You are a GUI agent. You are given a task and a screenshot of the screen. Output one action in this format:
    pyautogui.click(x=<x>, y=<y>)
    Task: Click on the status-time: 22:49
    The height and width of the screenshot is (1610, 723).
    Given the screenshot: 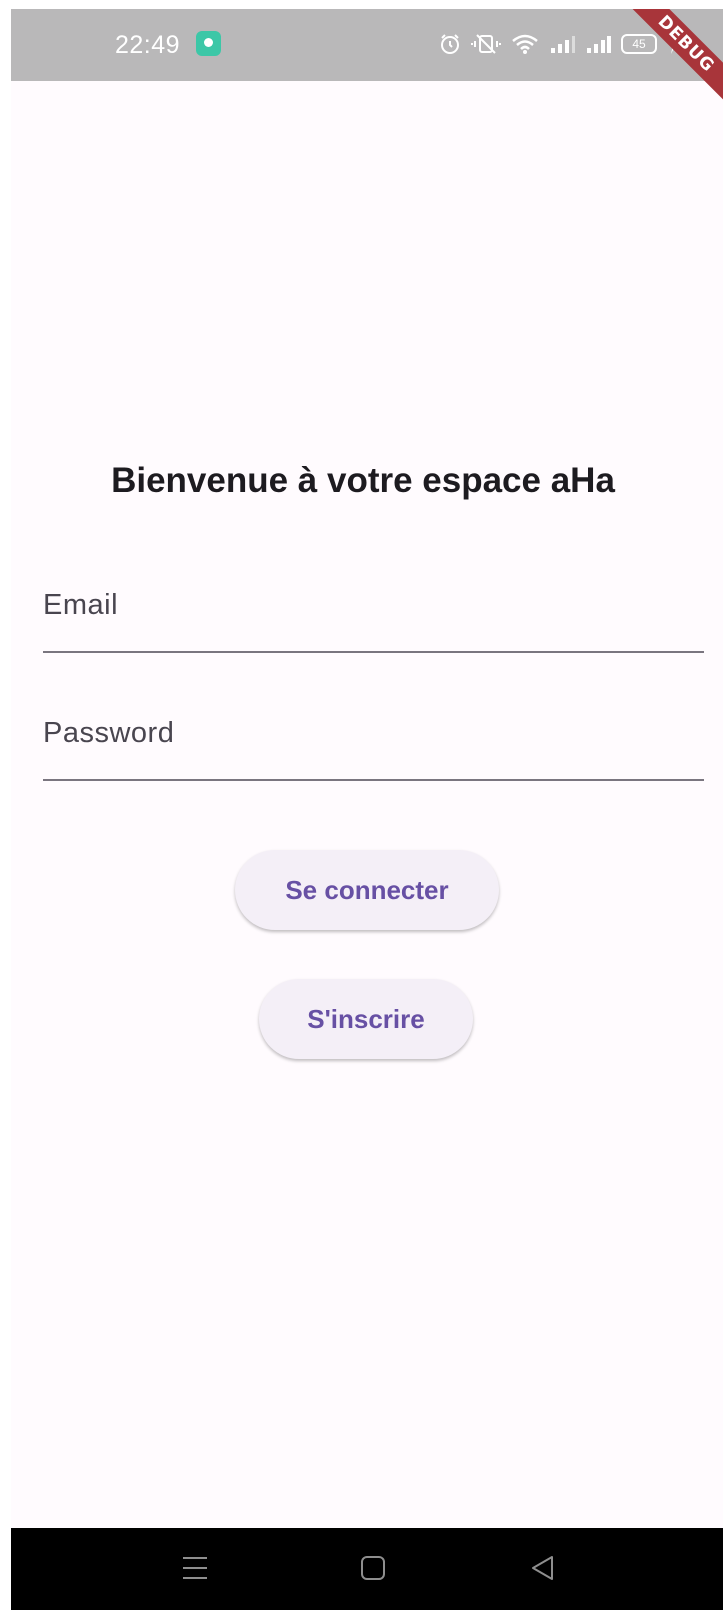 What is the action you would take?
    pyautogui.click(x=148, y=45)
    